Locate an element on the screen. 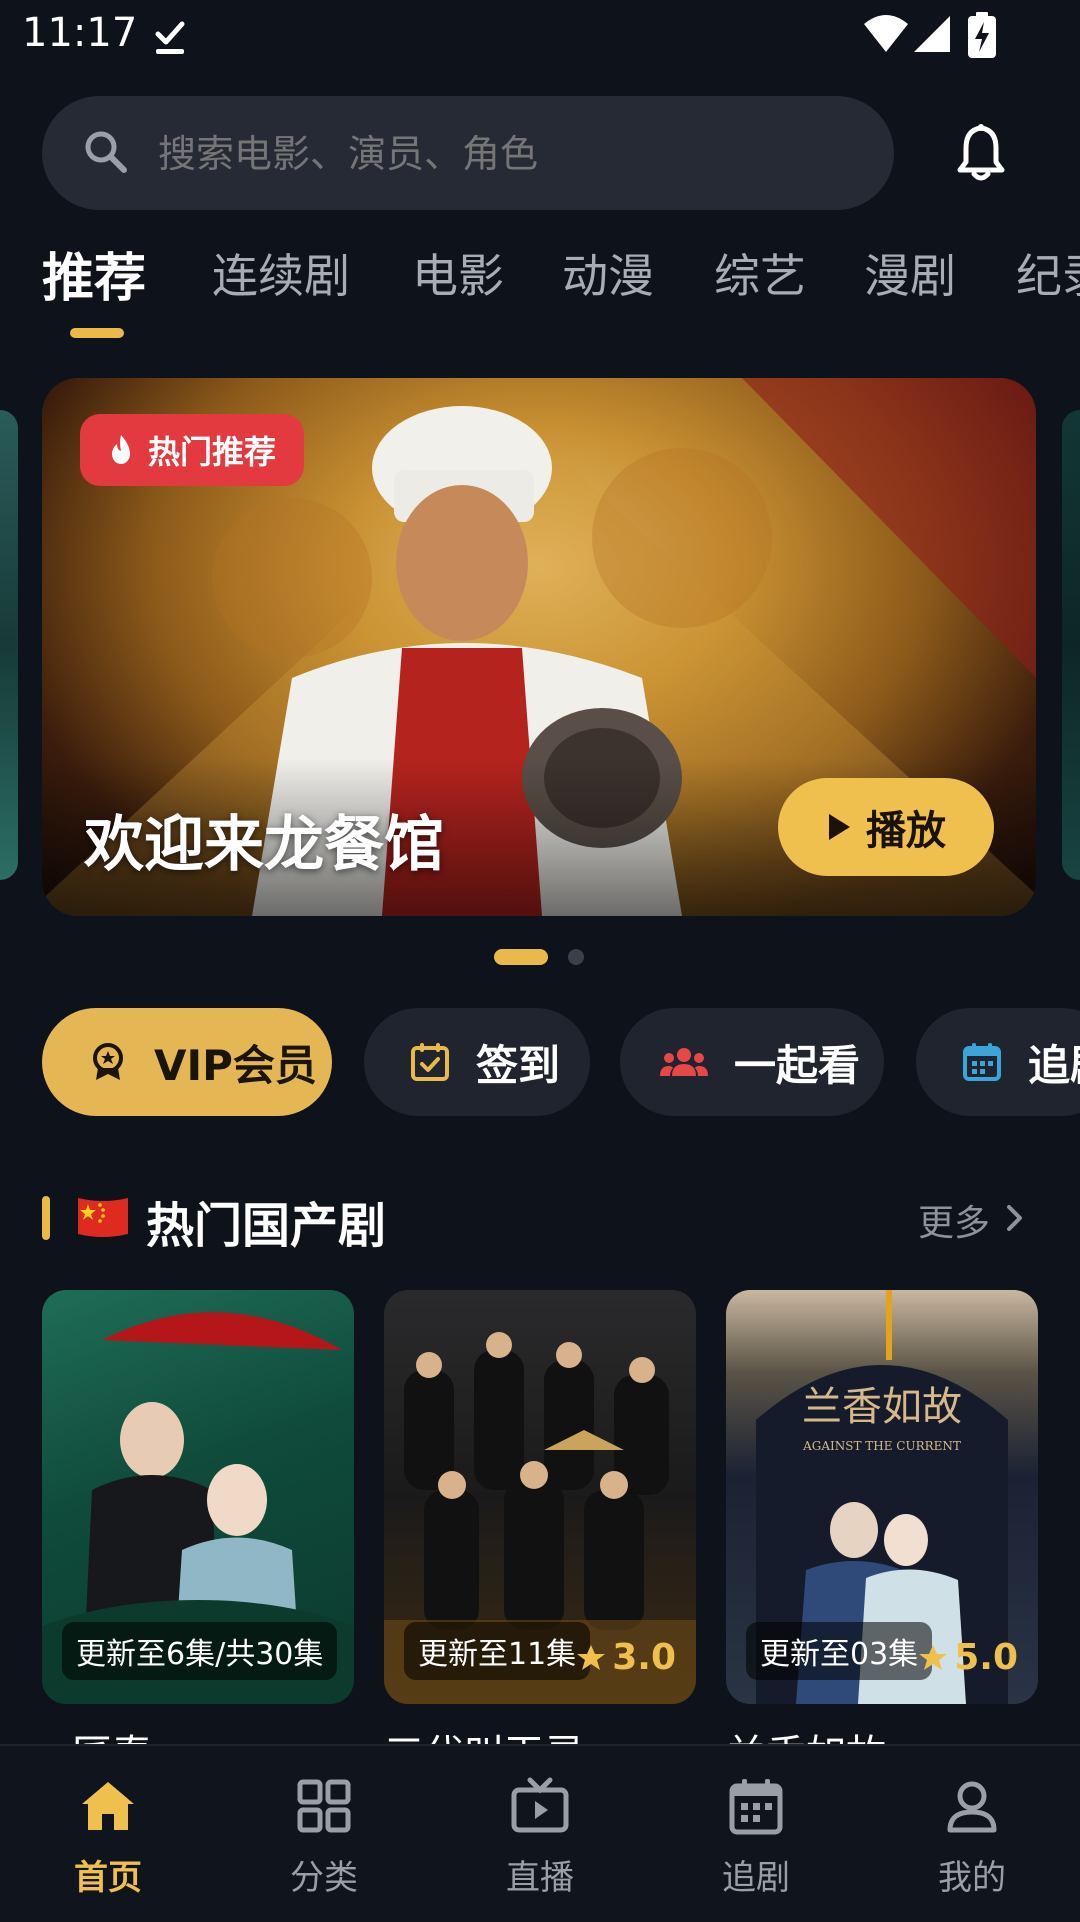  home-icon is located at coordinates (108, 1806).